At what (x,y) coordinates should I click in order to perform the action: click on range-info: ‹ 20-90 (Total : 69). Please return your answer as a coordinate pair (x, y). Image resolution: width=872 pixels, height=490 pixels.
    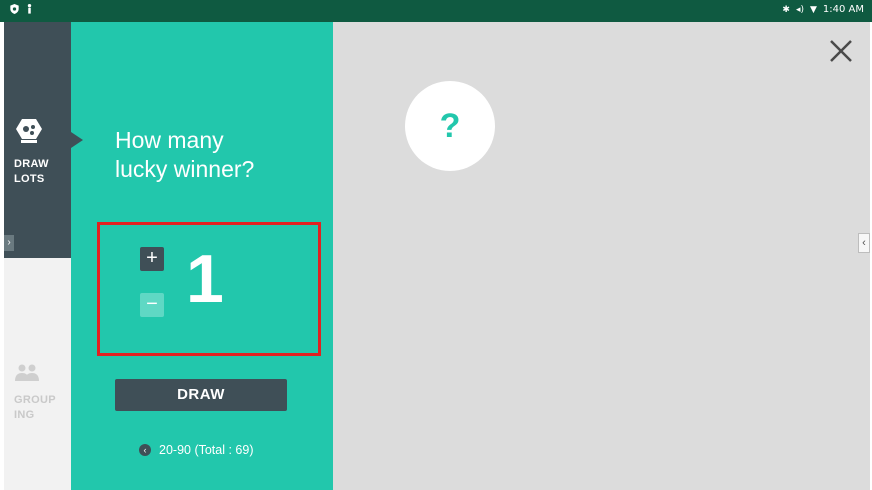
    Looking at the image, I should click on (196, 450).